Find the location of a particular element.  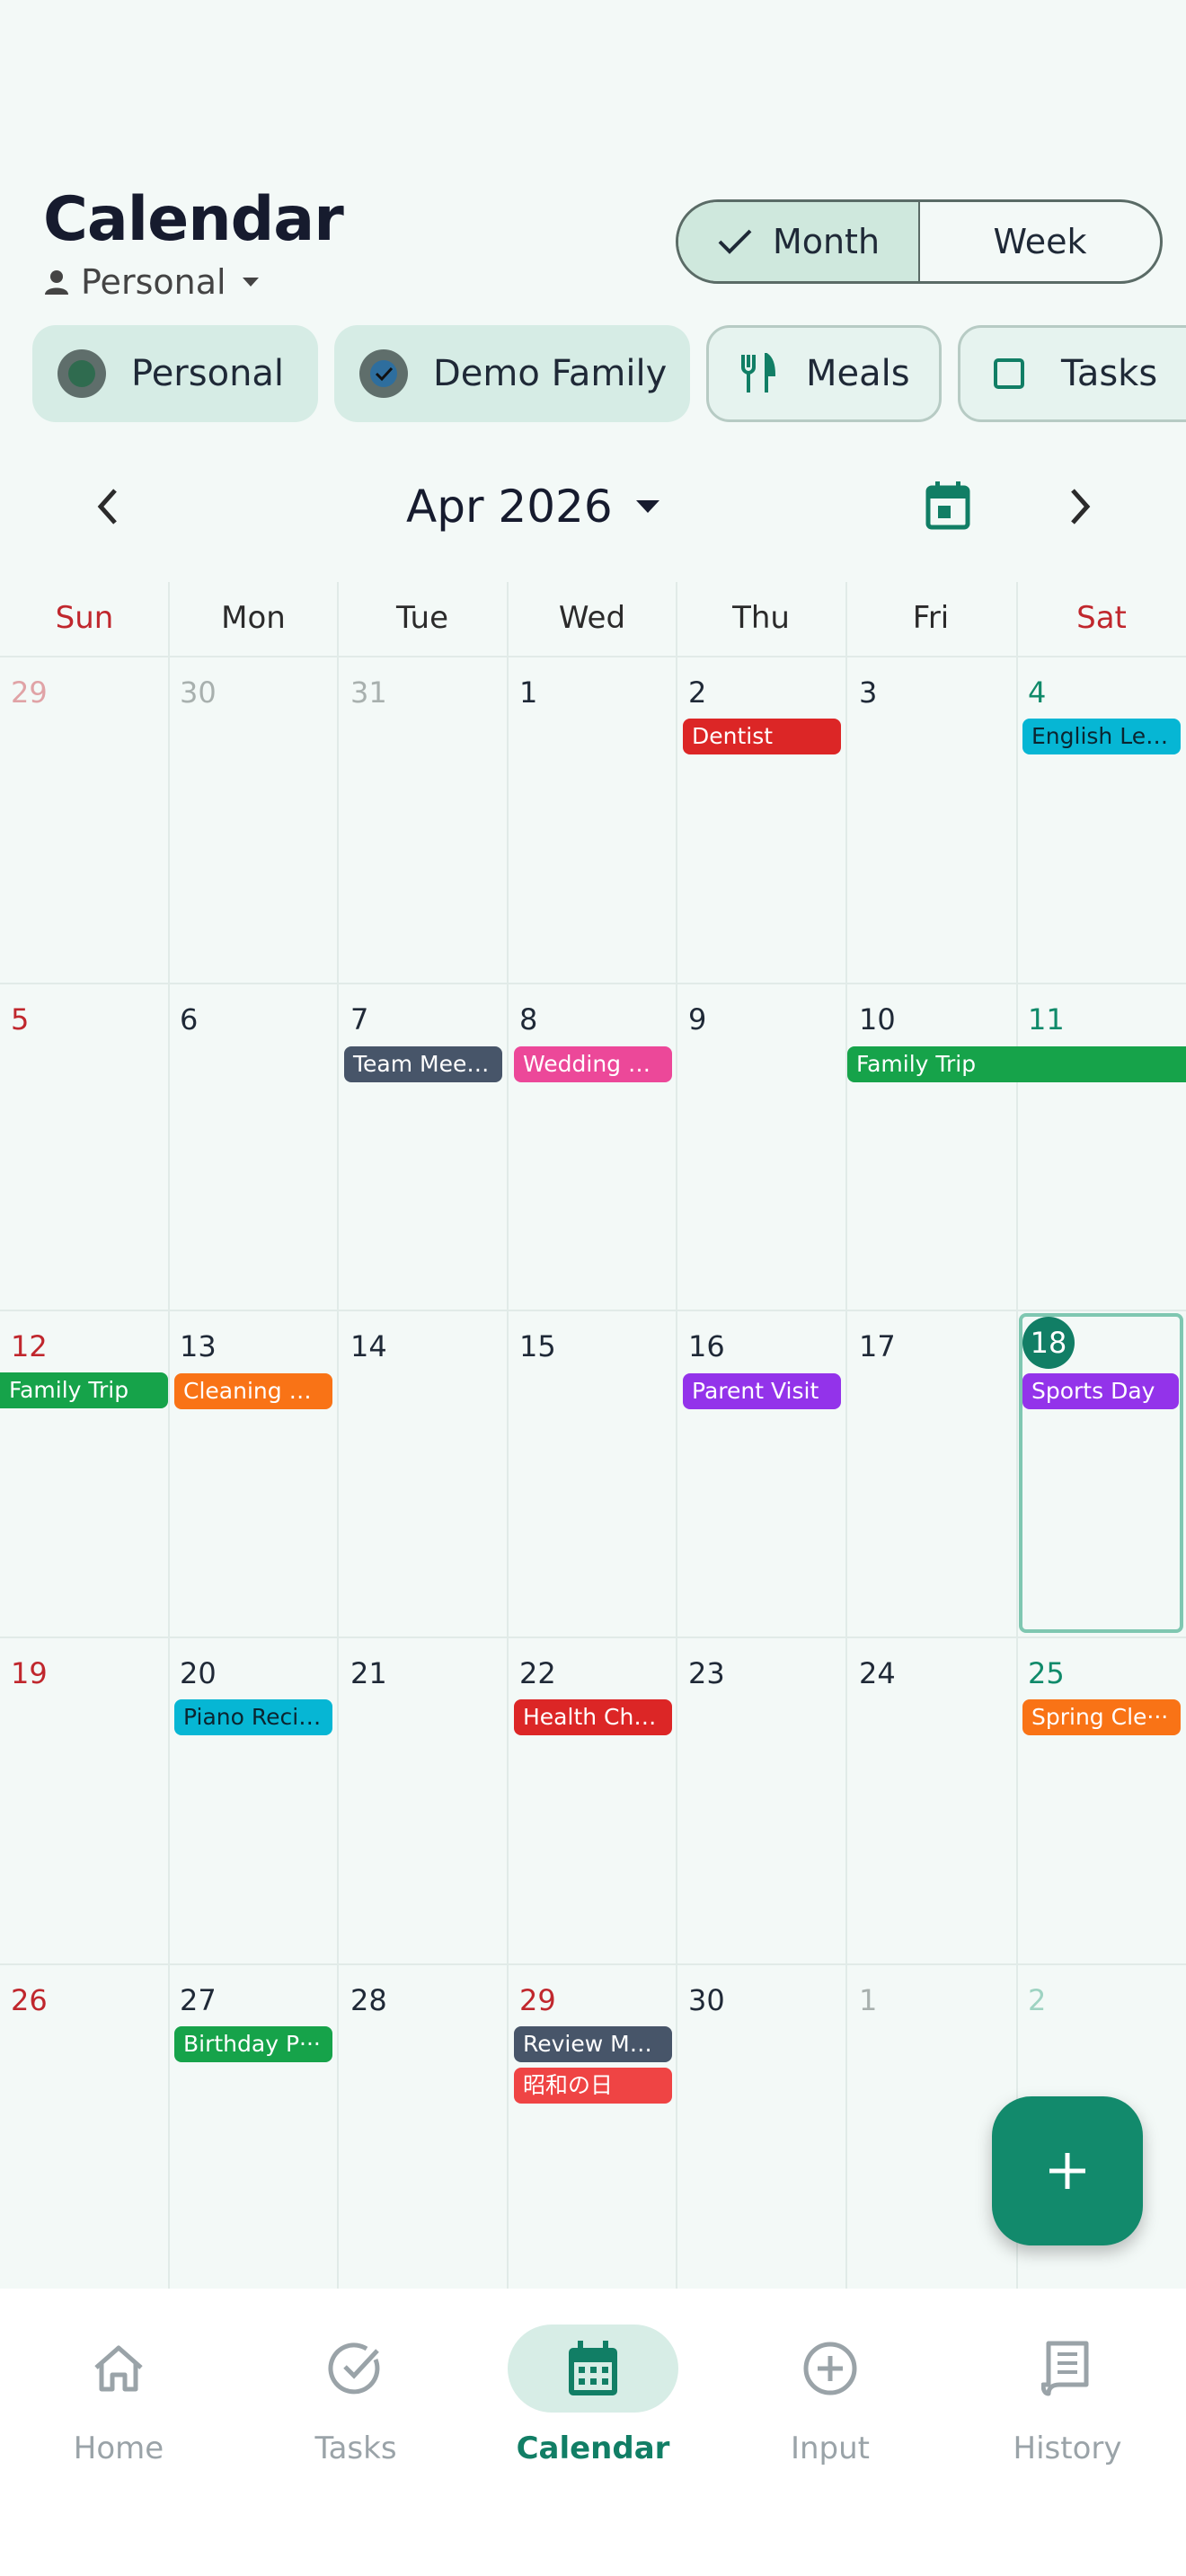

calendar-icon is located at coordinates (593, 2368).